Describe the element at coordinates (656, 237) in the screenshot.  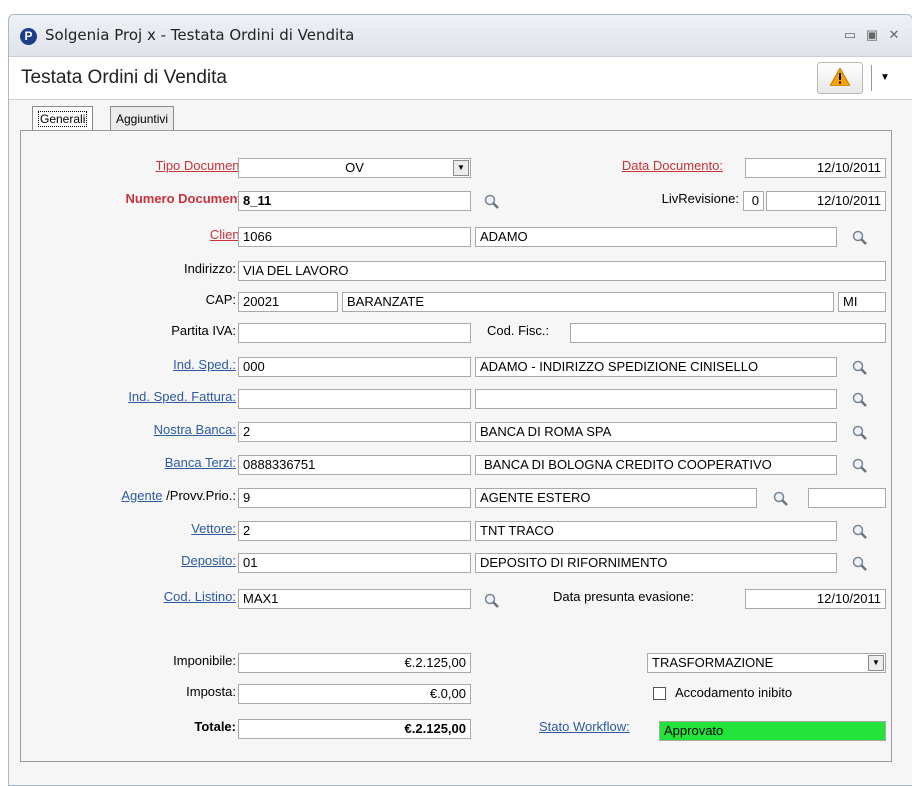
I see `cliente-name-field: ADAMO` at that location.